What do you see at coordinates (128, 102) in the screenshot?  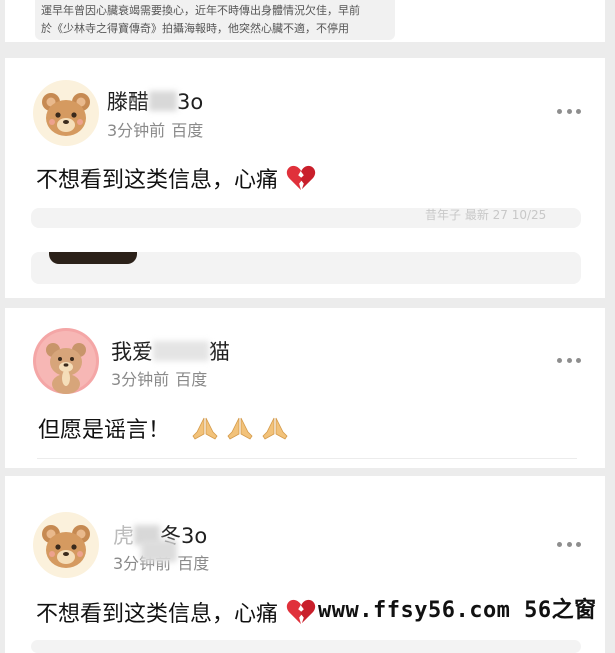 I see `username-visible: 滕醋` at bounding box center [128, 102].